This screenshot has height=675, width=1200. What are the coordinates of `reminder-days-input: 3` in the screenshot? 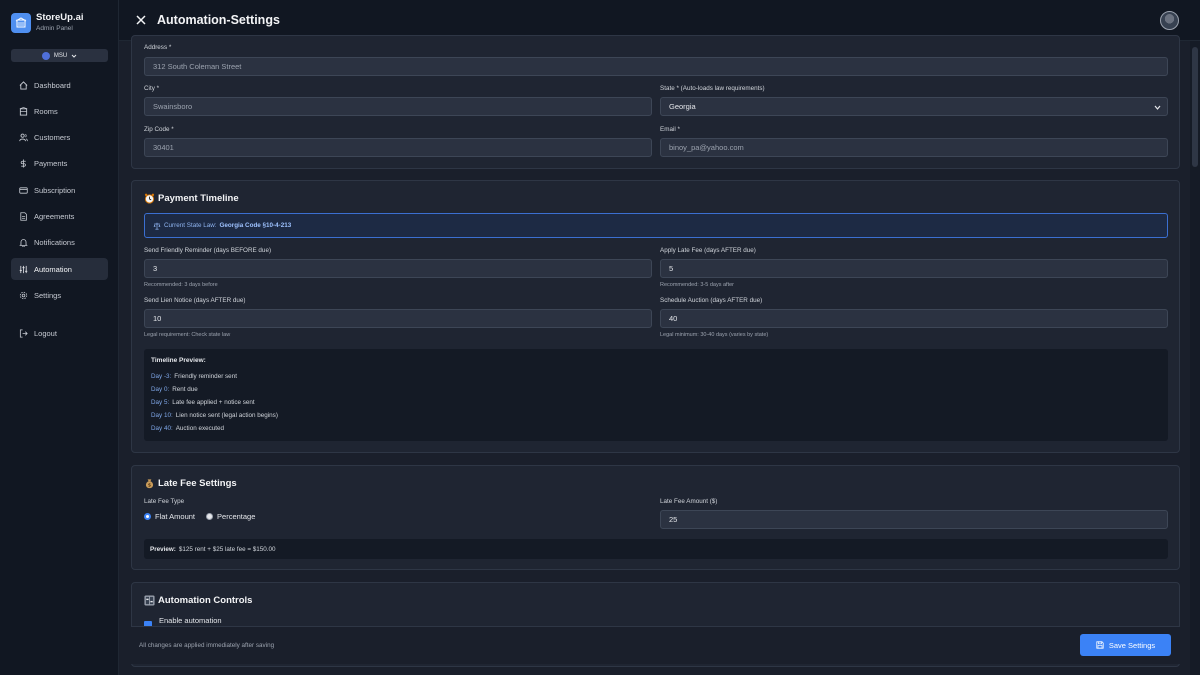 It's located at (398, 268).